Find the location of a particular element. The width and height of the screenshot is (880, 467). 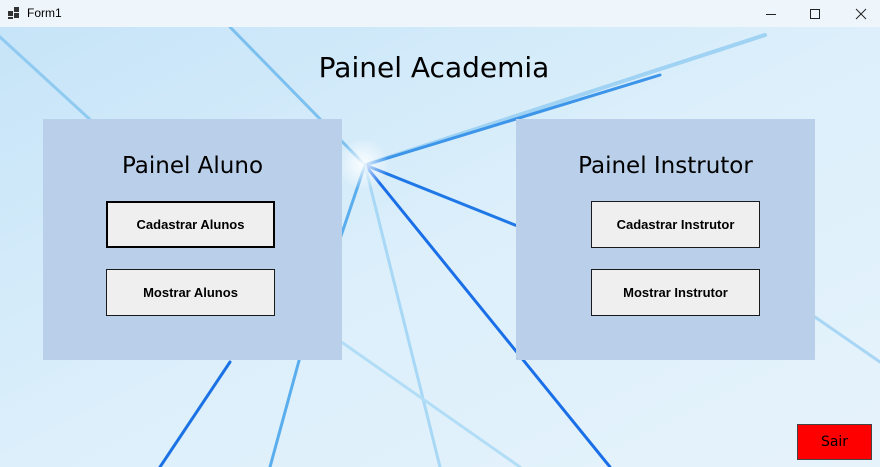

panel-aluno-title: Painel Aluno is located at coordinates (192, 166).